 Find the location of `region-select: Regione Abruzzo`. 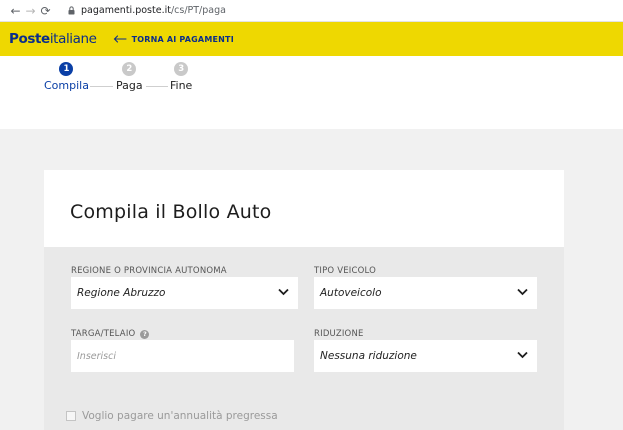

region-select: Regione Abruzzo is located at coordinates (184, 293).